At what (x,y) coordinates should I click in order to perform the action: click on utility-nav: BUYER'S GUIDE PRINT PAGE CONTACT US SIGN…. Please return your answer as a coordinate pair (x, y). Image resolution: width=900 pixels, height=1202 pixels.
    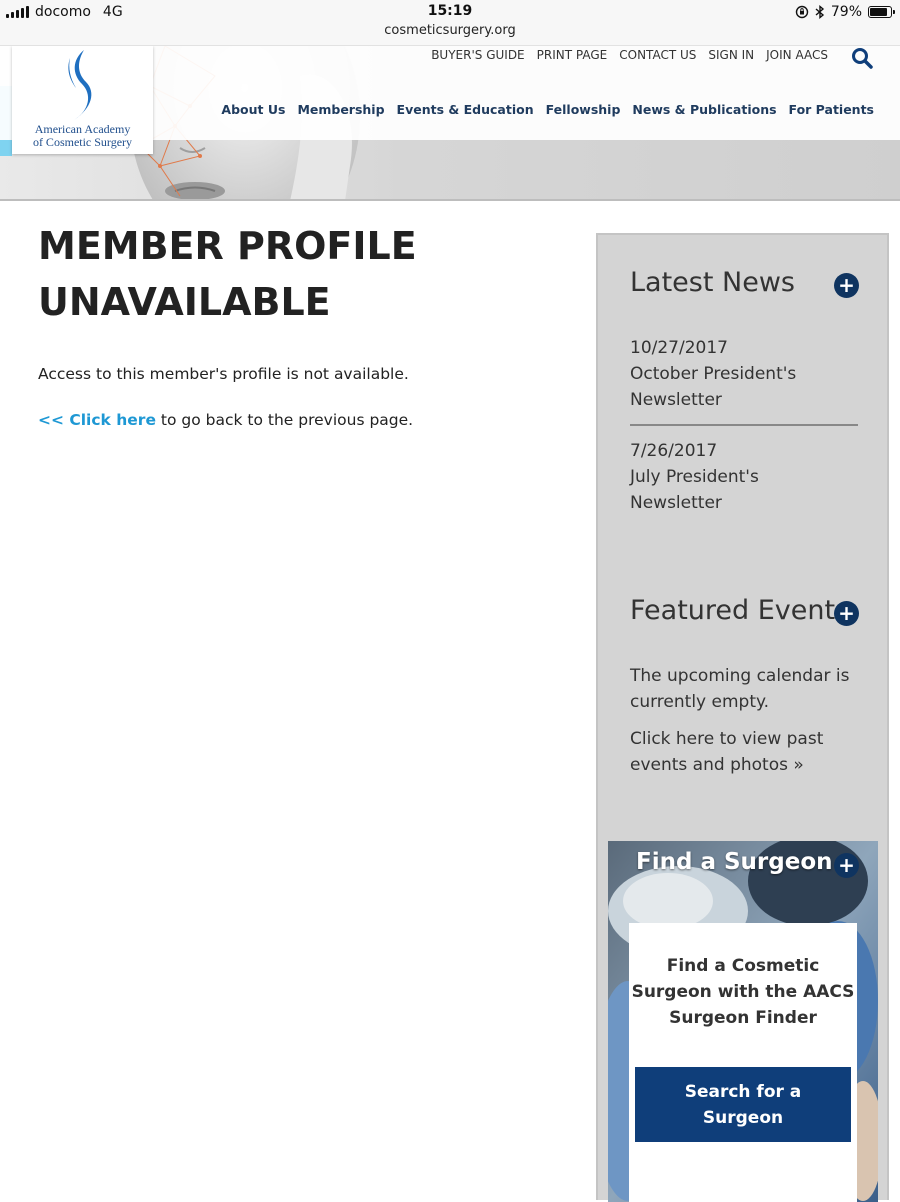
    Looking at the image, I should click on (629, 55).